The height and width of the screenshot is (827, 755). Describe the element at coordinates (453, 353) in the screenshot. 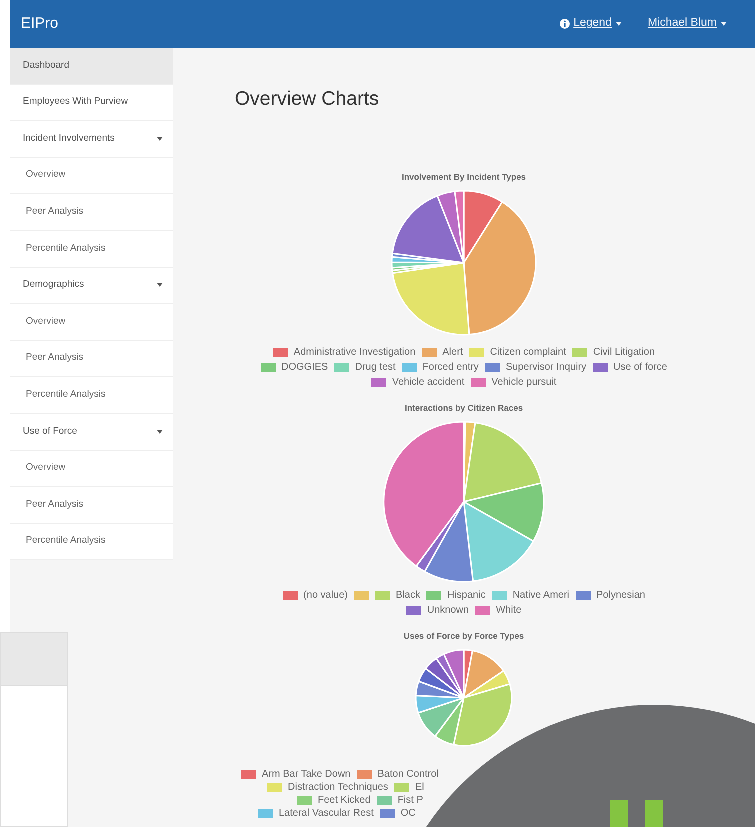

I see `legend-label: Alert` at that location.